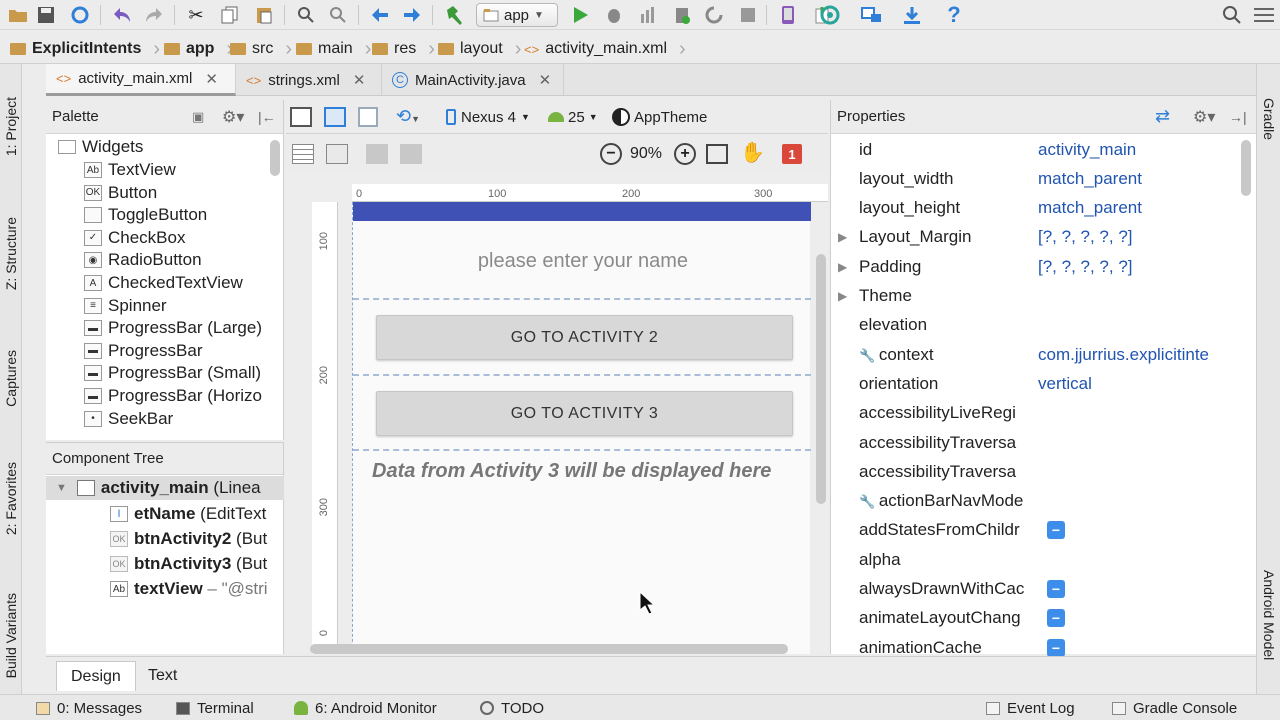 The width and height of the screenshot is (1280, 720). Describe the element at coordinates (261, 49) in the screenshot. I see `breadcrumb-item-src: src ›` at that location.